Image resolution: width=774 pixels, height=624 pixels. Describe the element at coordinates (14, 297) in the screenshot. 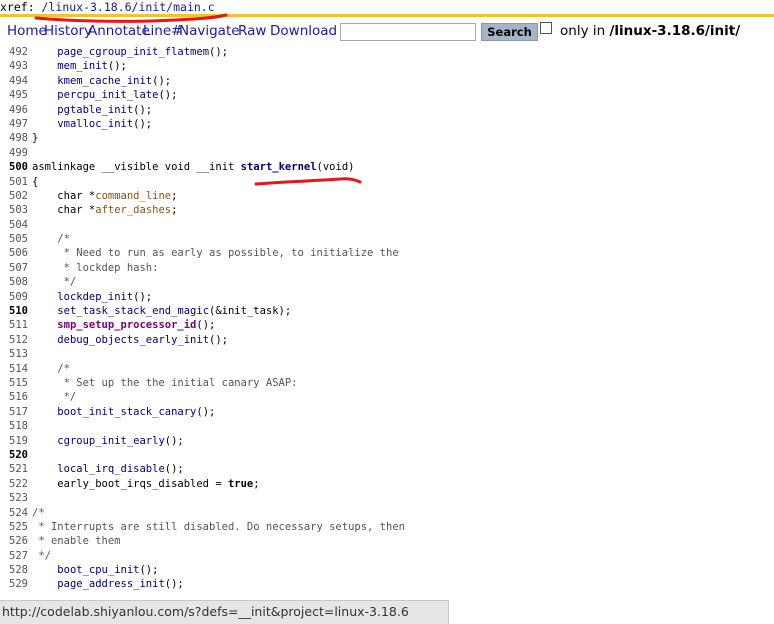

I see `line-number-link: 509` at that location.